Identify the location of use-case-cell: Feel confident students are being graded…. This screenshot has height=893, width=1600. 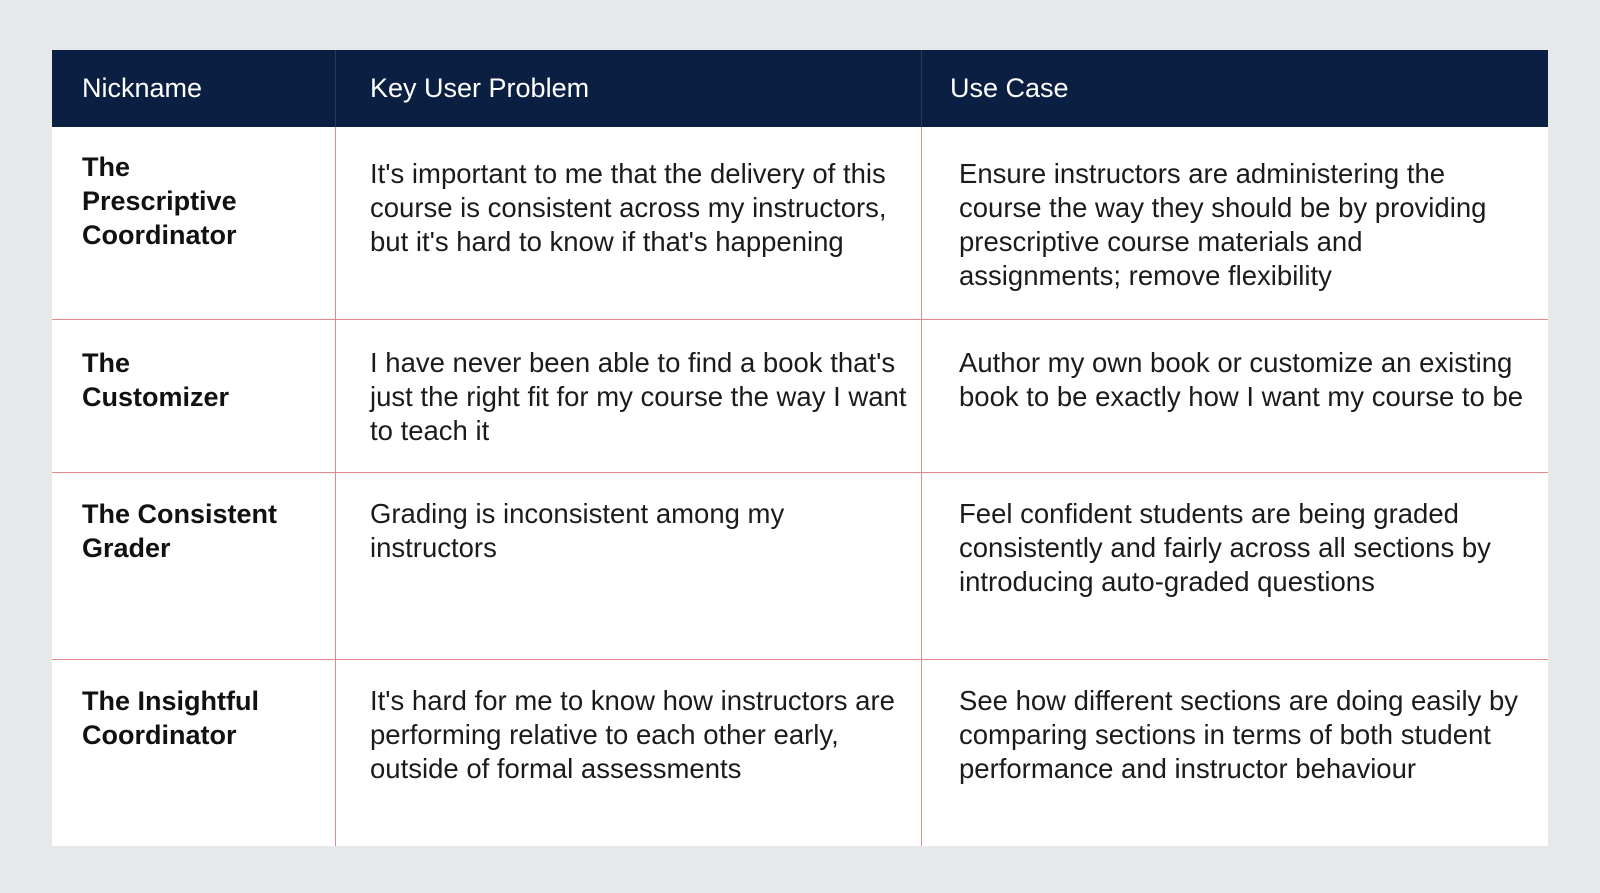
(1234, 566).